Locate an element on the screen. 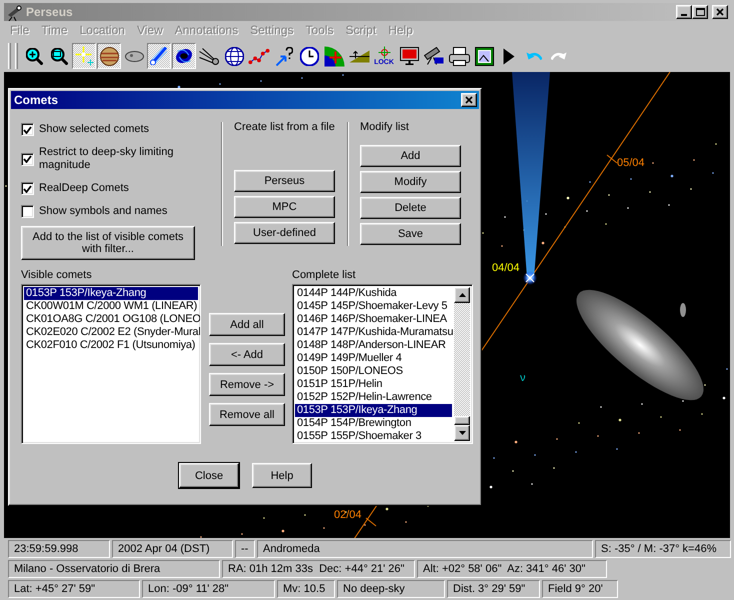 The height and width of the screenshot is (600, 734). minimize-button is located at coordinates (684, 12).